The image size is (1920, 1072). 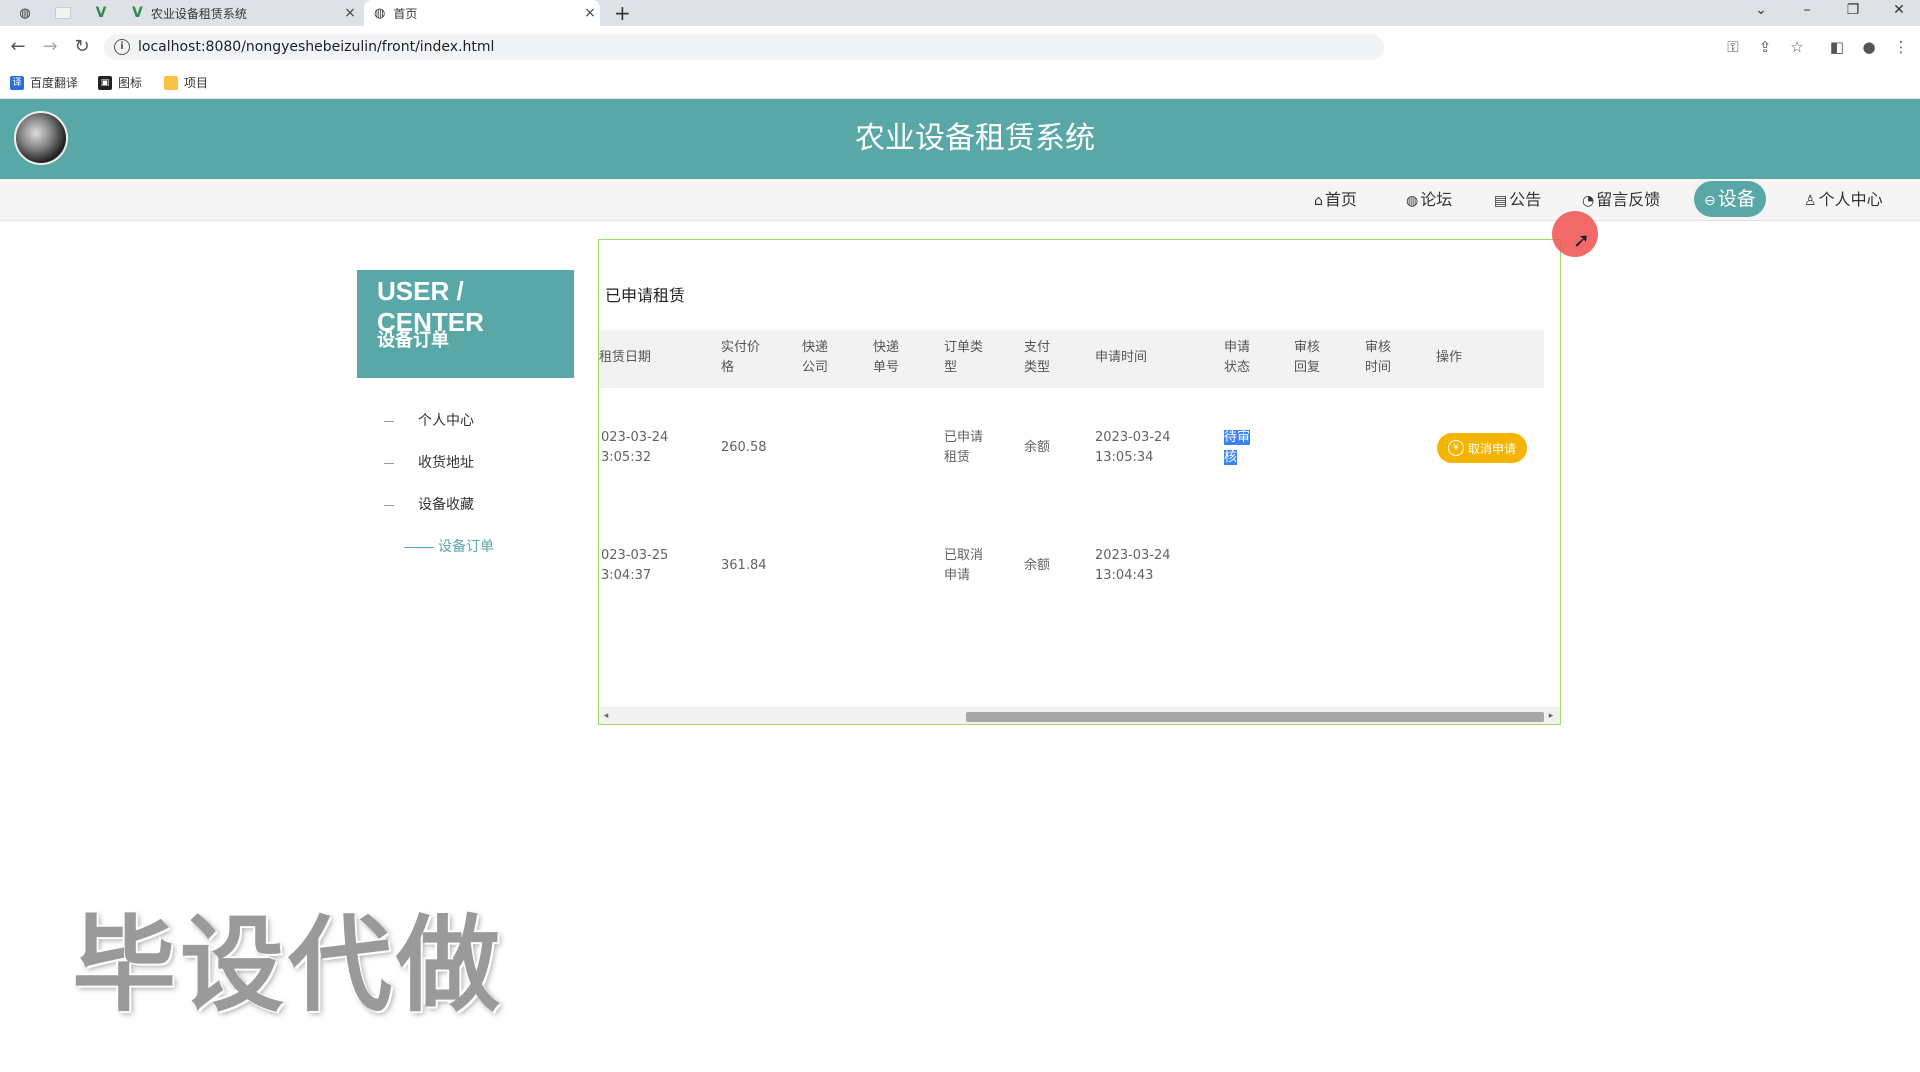 I want to click on sidebar-item-user-center: 个人中心, so click(x=429, y=420).